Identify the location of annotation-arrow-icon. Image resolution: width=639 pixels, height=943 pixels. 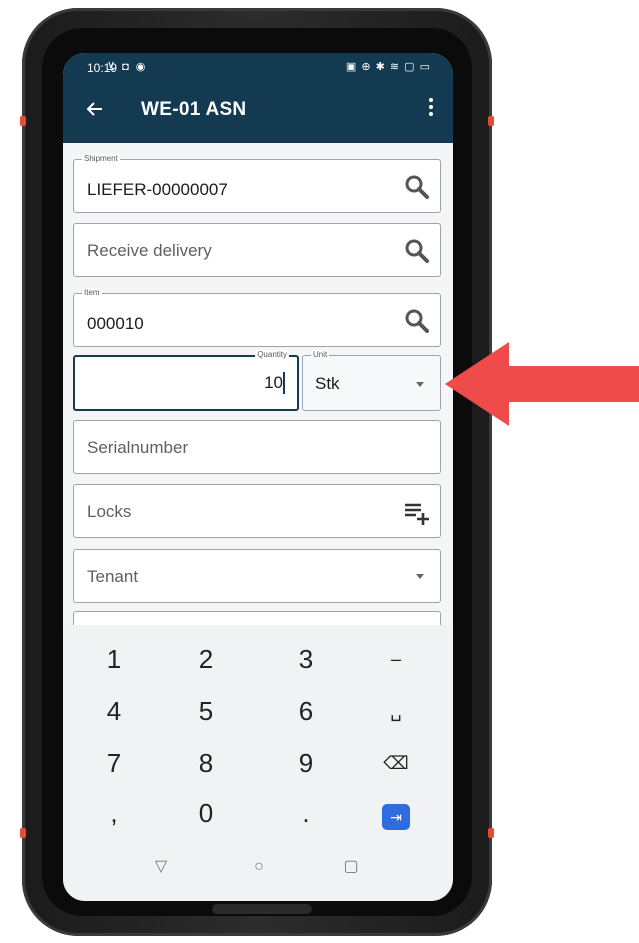
(542, 384).